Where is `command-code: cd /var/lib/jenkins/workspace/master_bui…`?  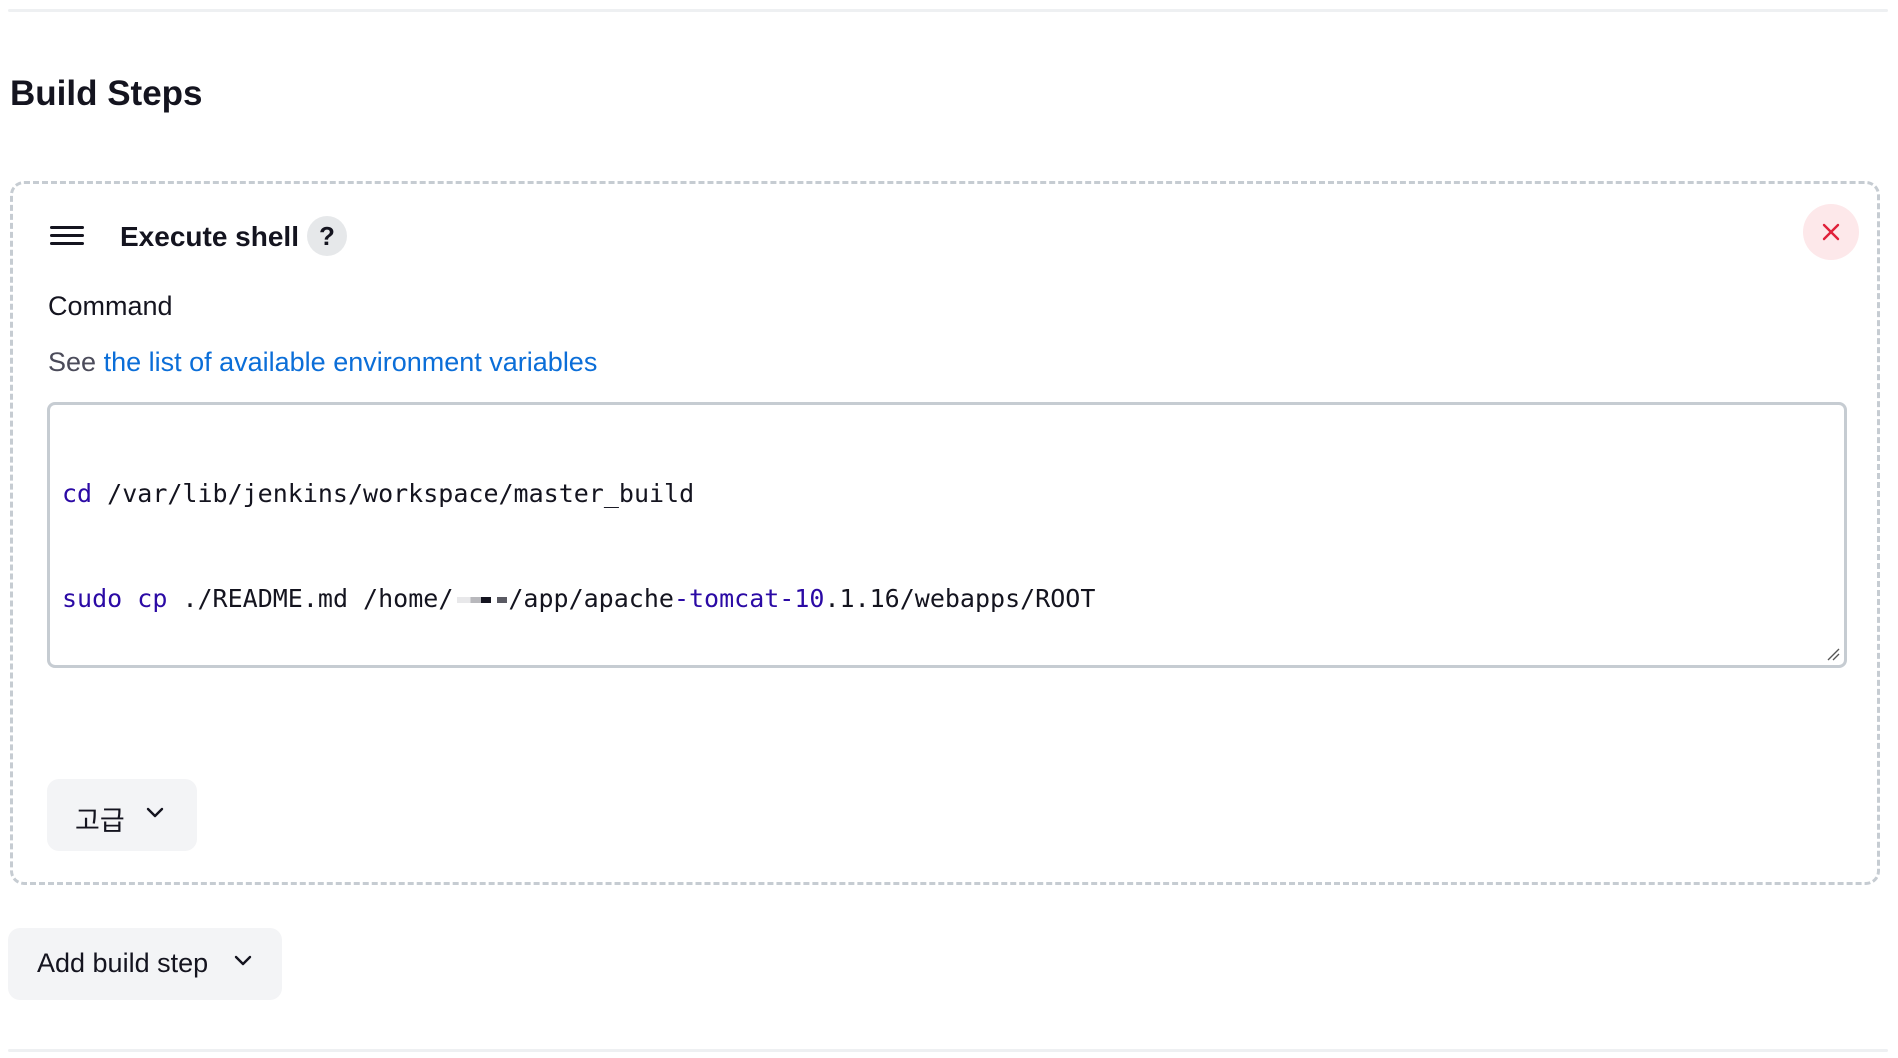
command-code: cd /var/lib/jenkins/workspace/master_bui… is located at coordinates (578, 555).